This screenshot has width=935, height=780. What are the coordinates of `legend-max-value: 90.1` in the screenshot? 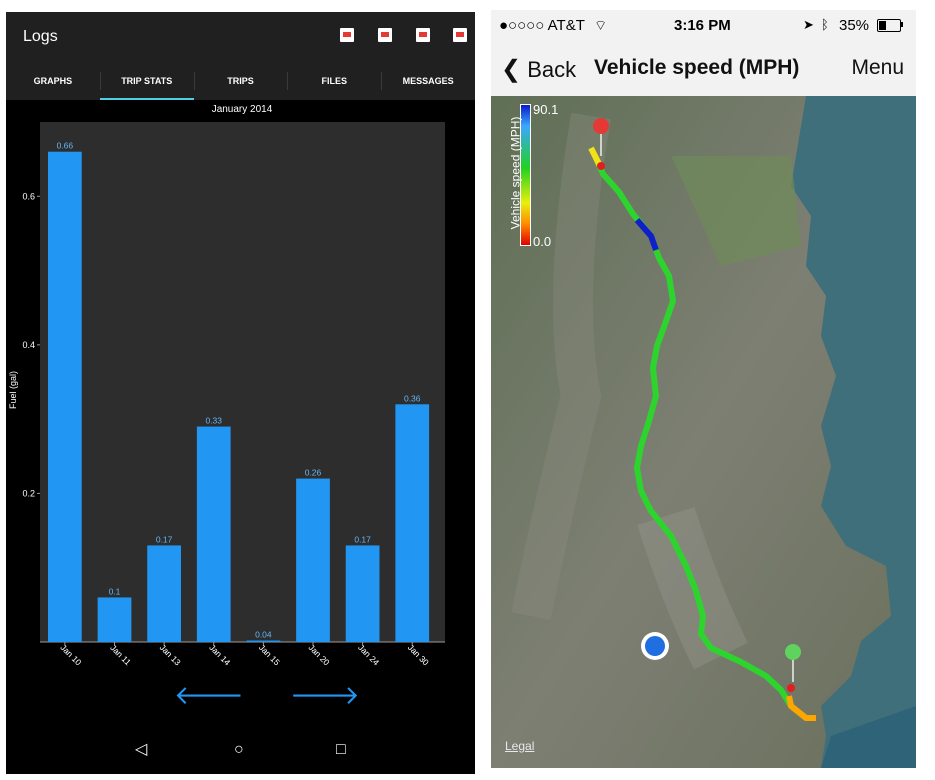 It's located at (546, 109).